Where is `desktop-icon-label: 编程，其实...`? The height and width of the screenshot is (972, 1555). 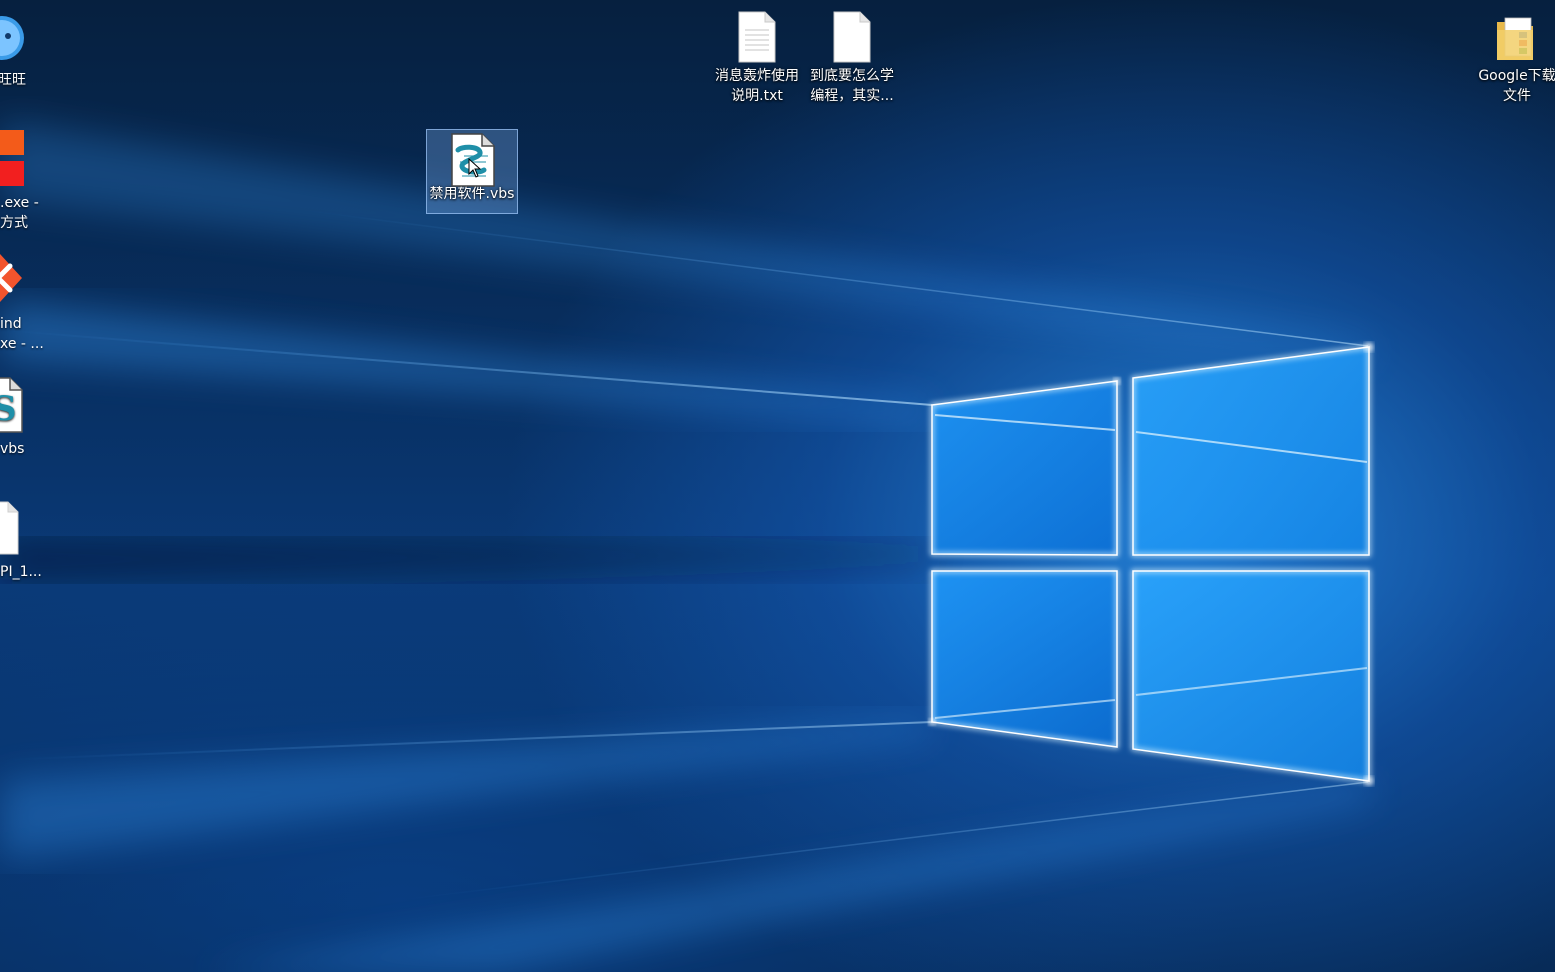
desktop-icon-label: 编程，其实... is located at coordinates (852, 96).